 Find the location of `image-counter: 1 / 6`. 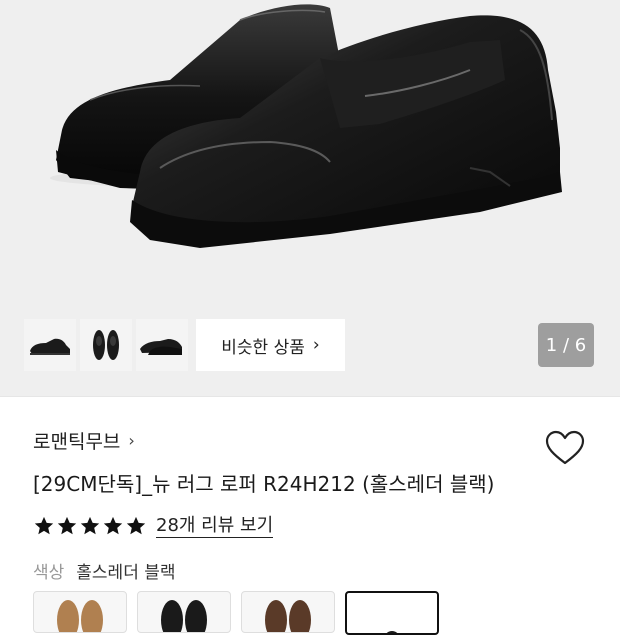

image-counter: 1 / 6 is located at coordinates (566, 345).